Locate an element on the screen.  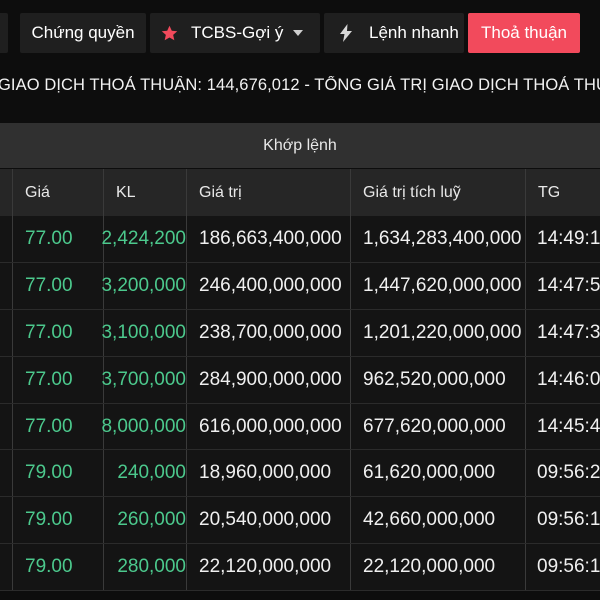
tab-tcbs-goi-y-label: TCBS-Gợi ý is located at coordinates (237, 32).